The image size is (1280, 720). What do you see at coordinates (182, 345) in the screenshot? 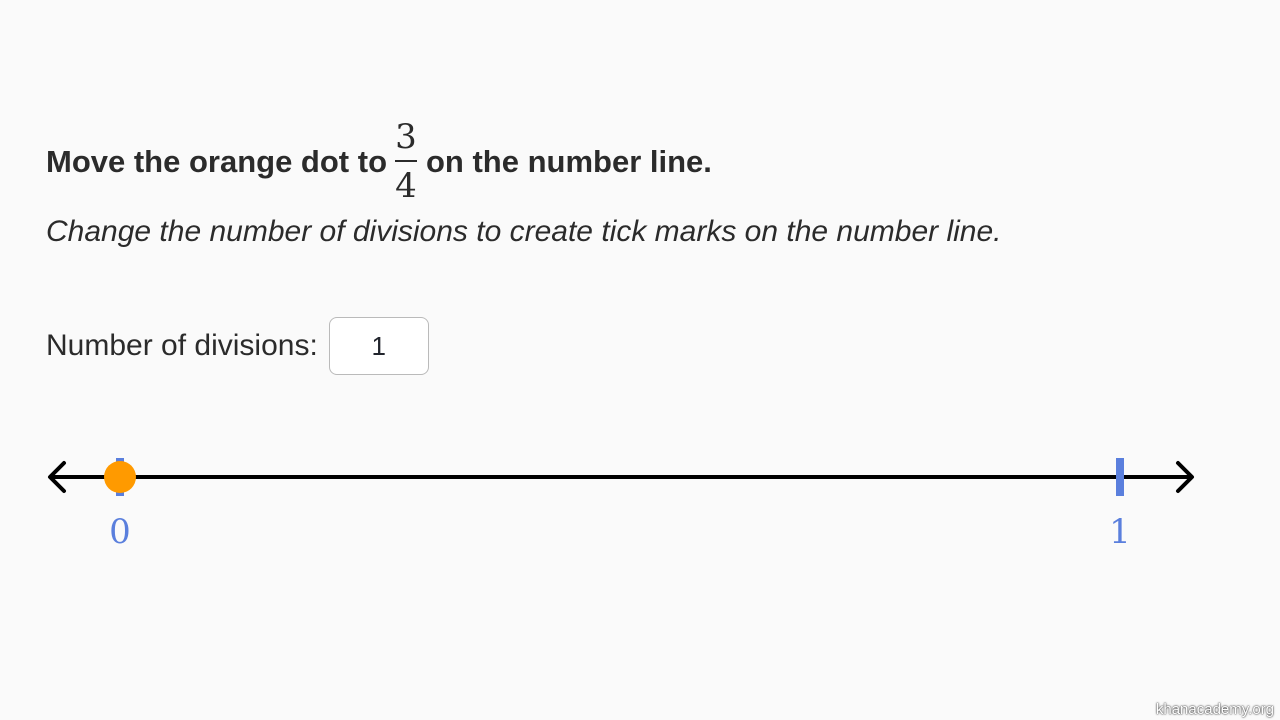
I see `divisions-label: Number of divisions:` at bounding box center [182, 345].